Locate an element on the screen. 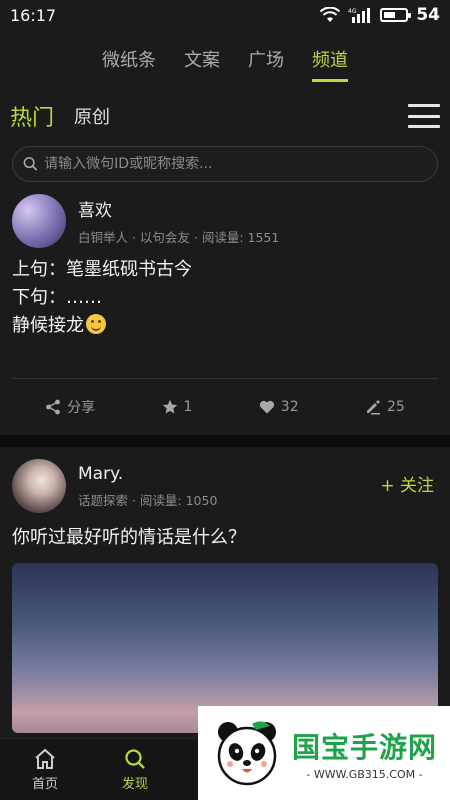 The height and width of the screenshot is (800, 450). watermark-text: 国宝手游网 - WWW.GB315.COM - is located at coordinates (364, 753).